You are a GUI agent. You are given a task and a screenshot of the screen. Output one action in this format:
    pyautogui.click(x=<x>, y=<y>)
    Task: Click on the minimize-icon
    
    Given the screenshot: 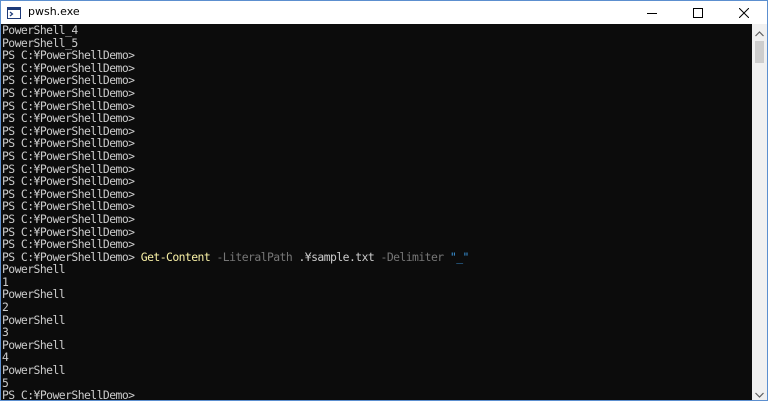 What is the action you would take?
    pyautogui.click(x=652, y=12)
    